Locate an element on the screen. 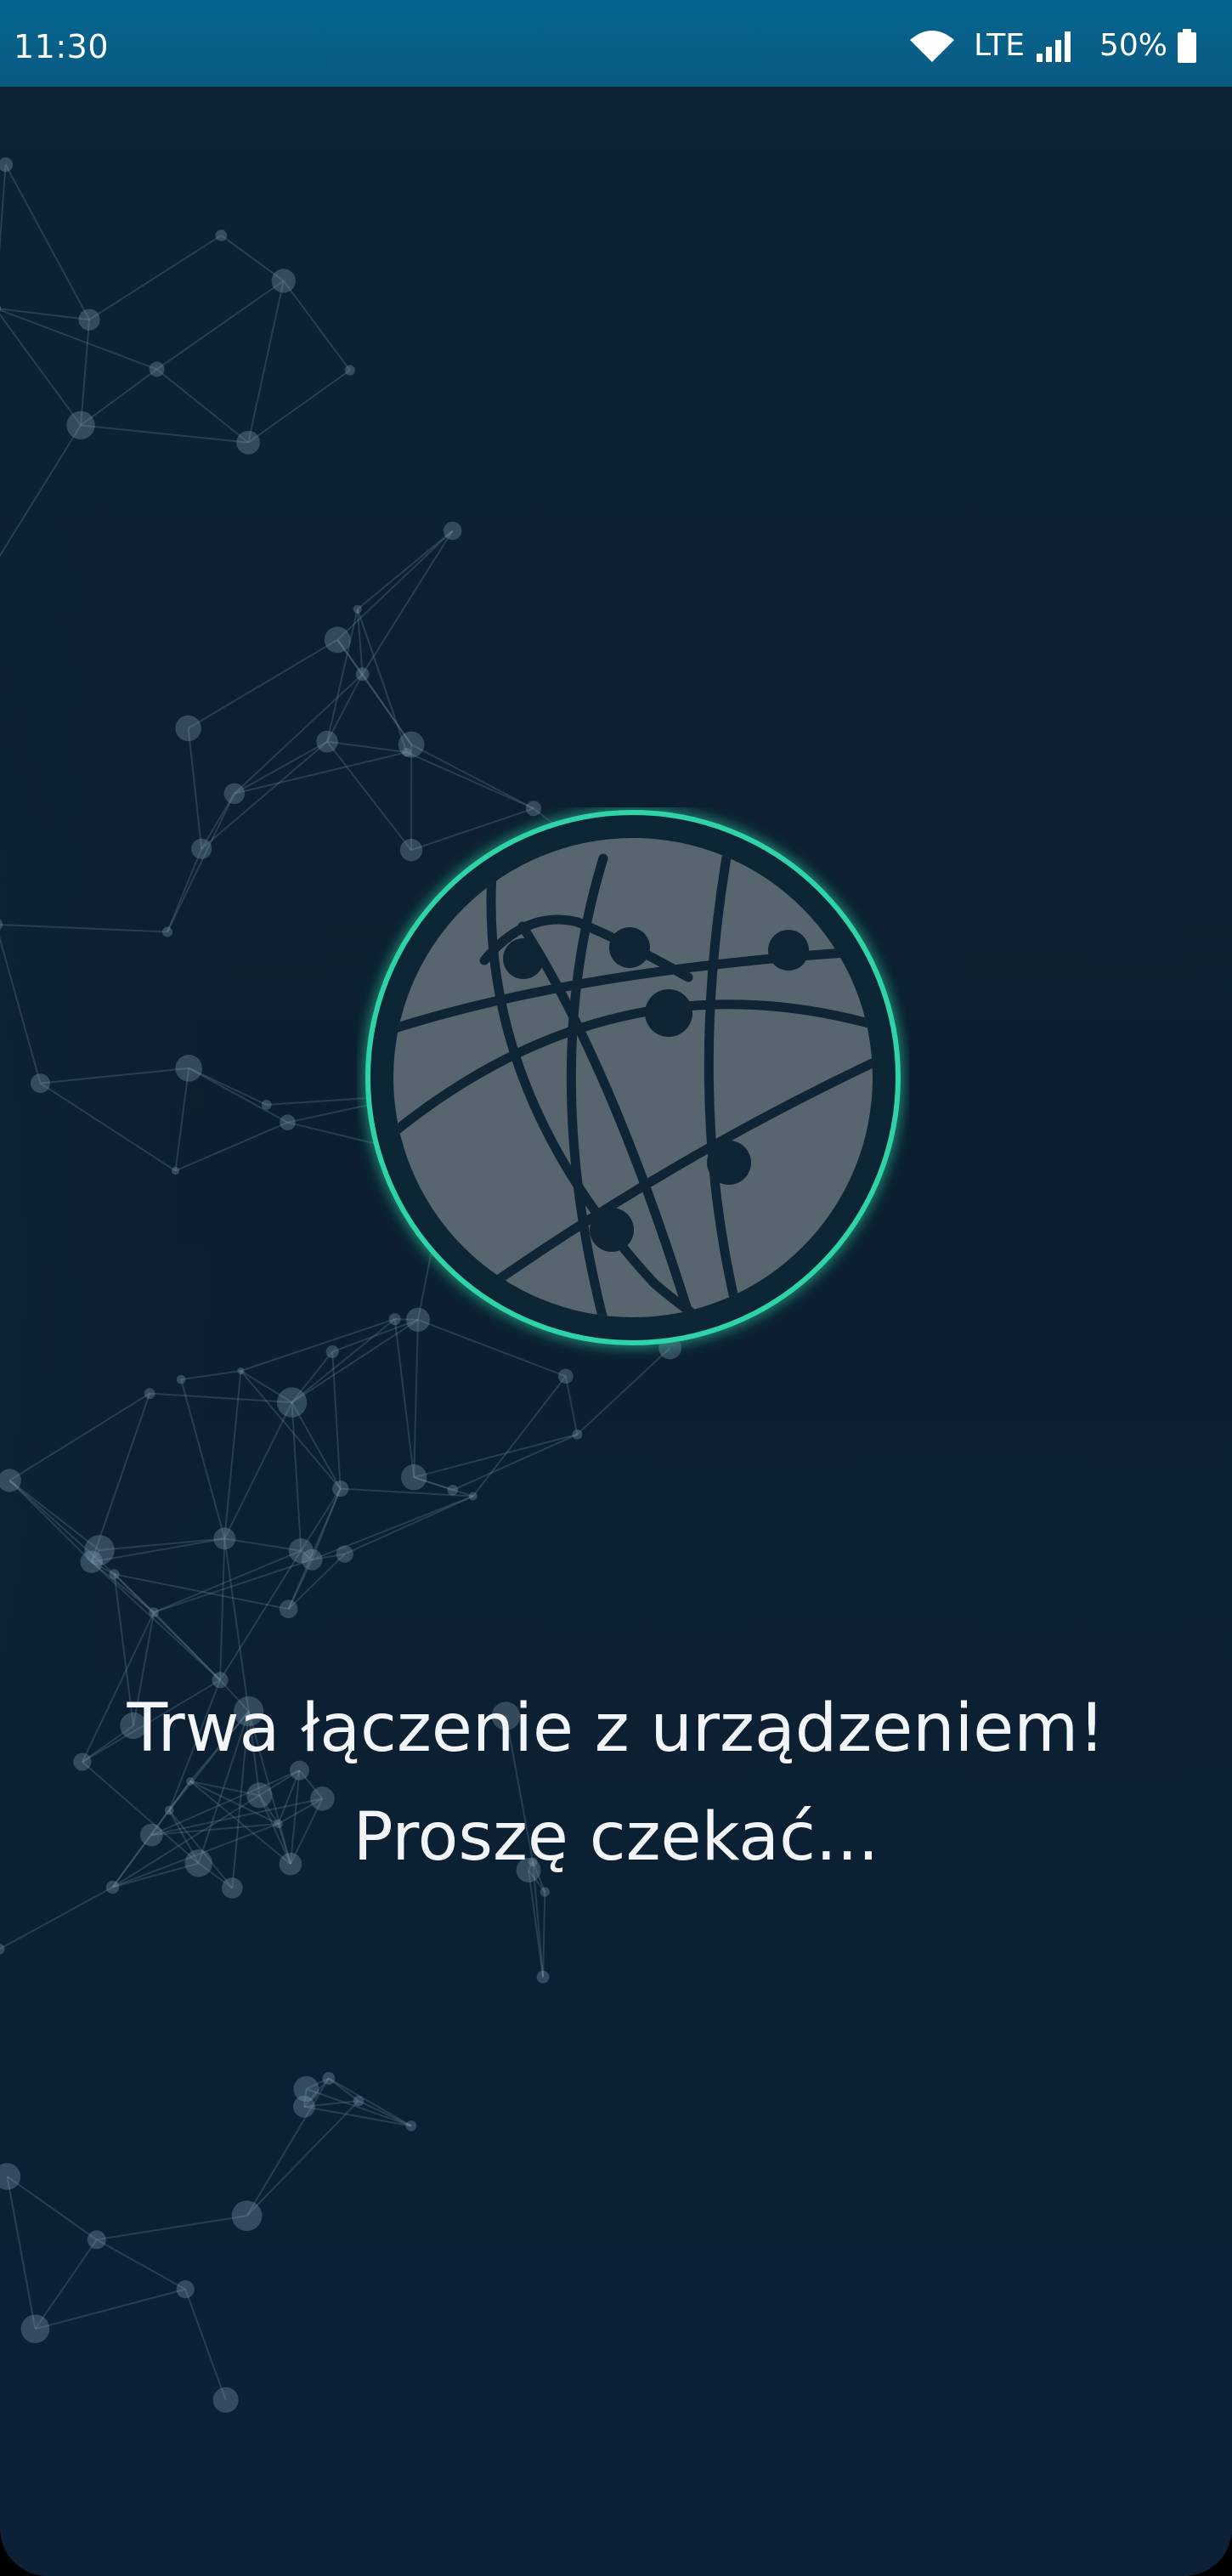 The height and width of the screenshot is (2576, 1232). message-line-1: Trwa łączenie z urządzeniem! is located at coordinates (616, 1728).